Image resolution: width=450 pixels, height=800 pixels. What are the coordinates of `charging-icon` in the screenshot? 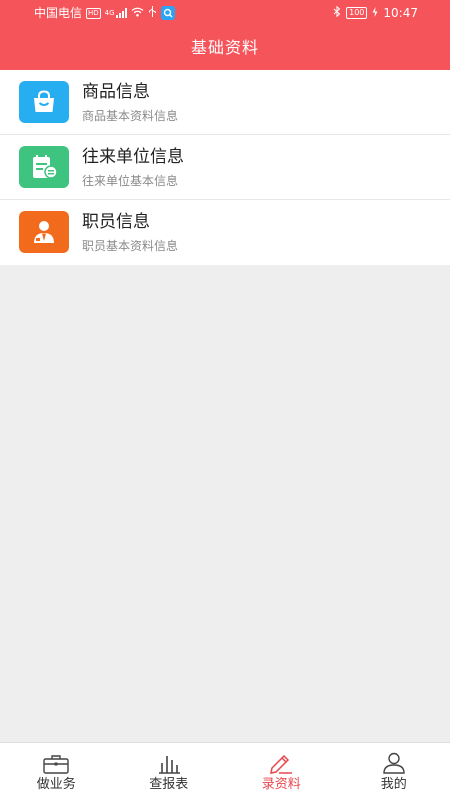 It's located at (375, 13).